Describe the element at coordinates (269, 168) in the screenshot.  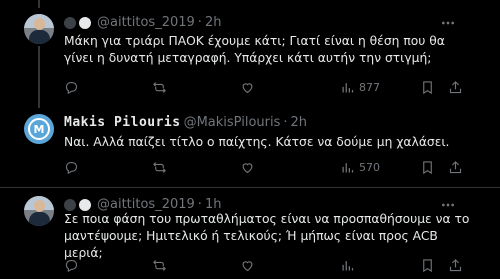
I see `tweet-actions: 570` at that location.